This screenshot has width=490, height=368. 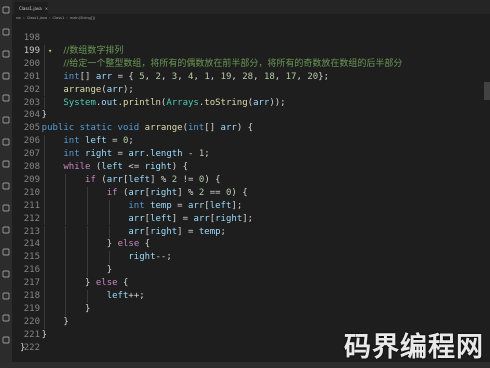 I want to click on files-icon, so click(x=6, y=10).